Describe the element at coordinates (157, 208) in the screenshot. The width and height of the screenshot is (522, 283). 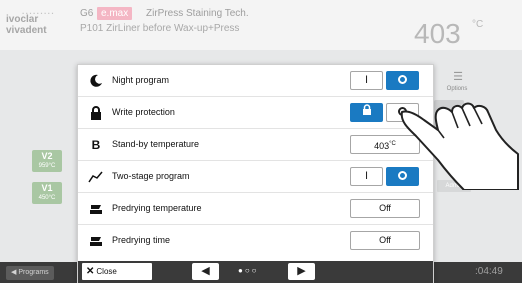
I see `predrying-temperature-label: Predrying temperature` at that location.